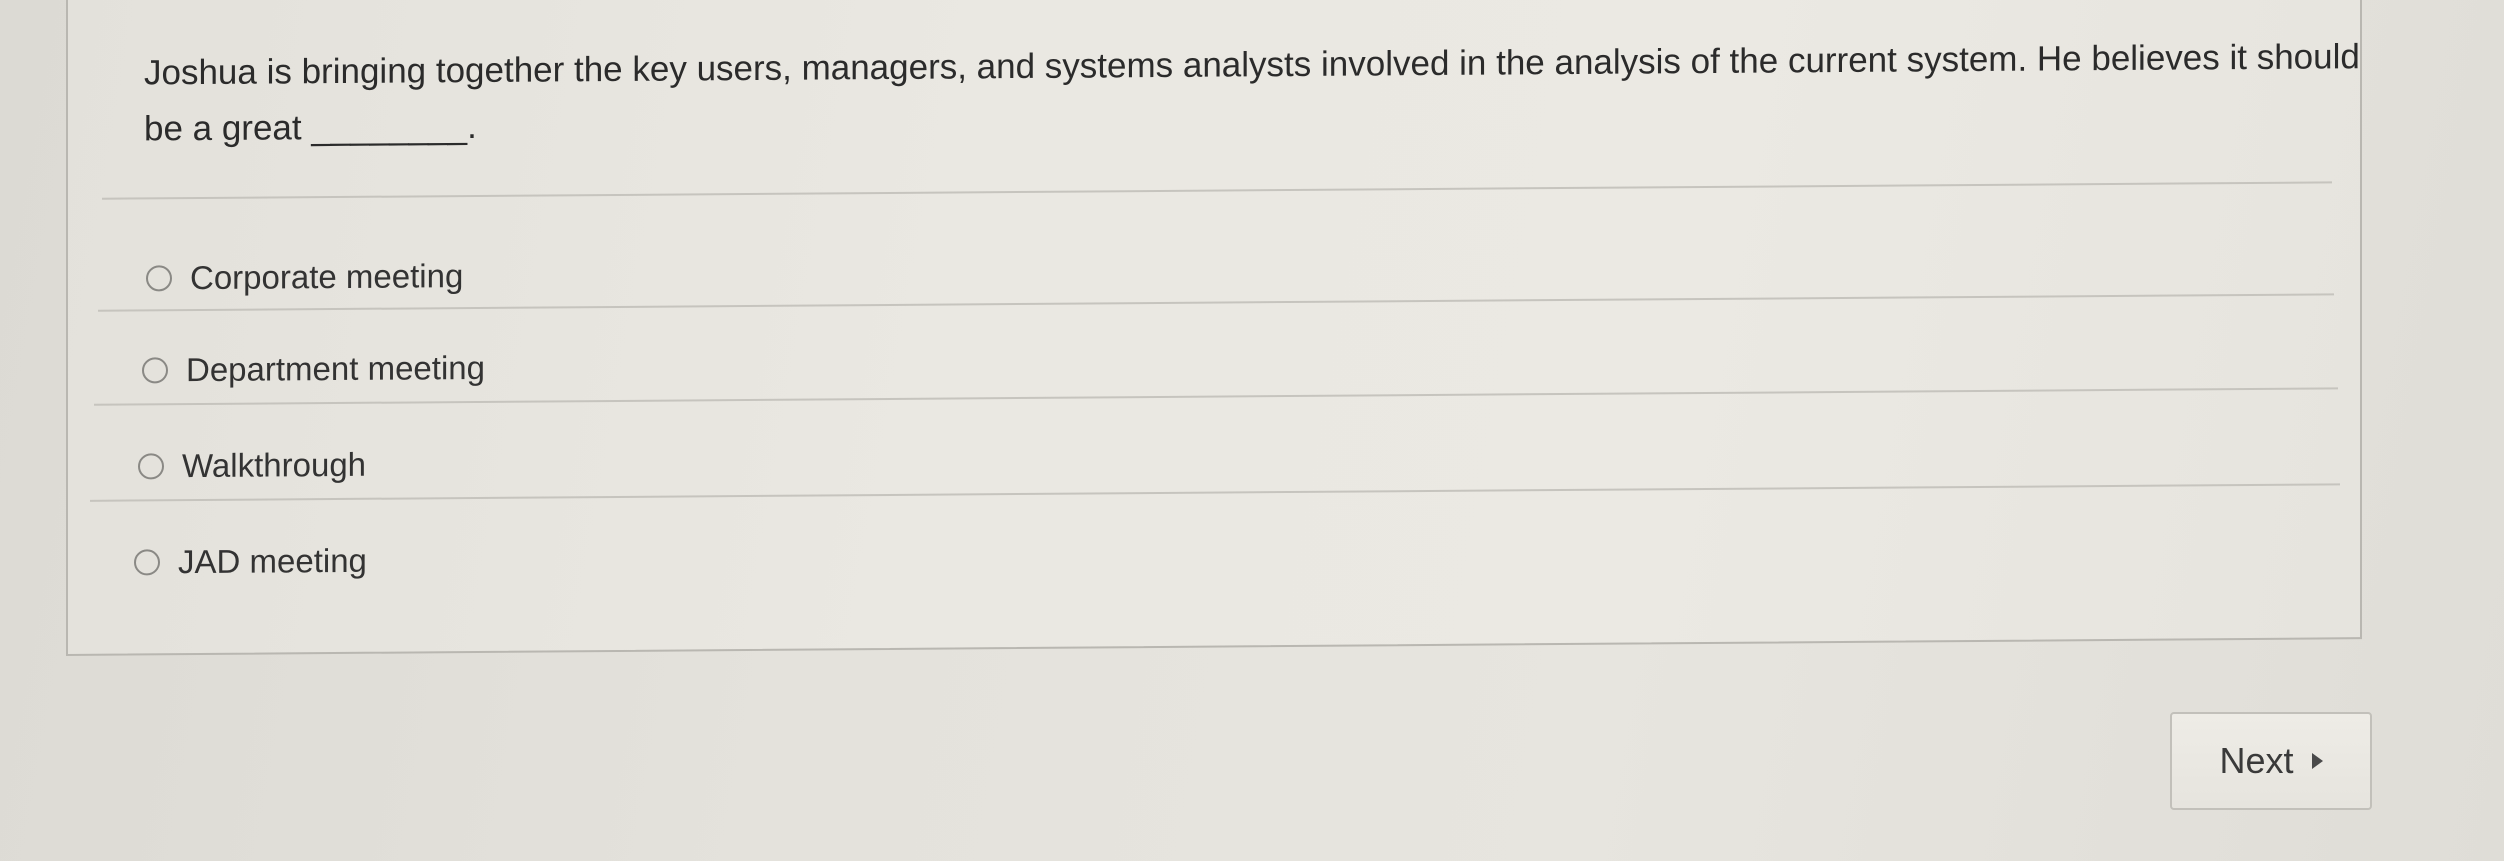  I want to click on option-department-meeting: Department meeting, so click(313, 369).